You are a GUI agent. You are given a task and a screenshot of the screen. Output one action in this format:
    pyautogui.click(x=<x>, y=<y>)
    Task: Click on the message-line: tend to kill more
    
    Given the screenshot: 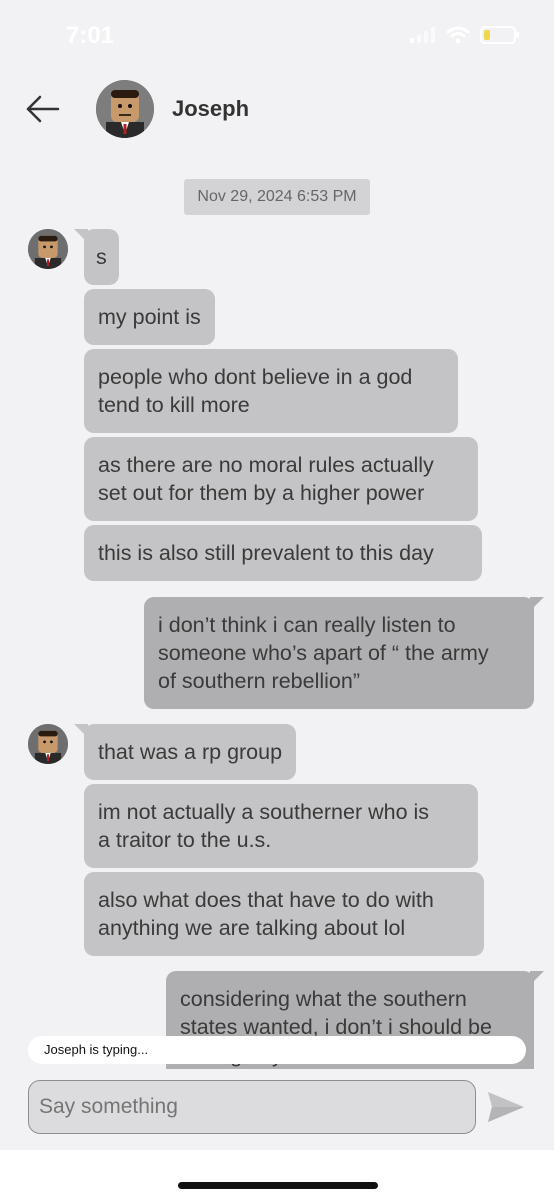 What is the action you would take?
    pyautogui.click(x=174, y=405)
    